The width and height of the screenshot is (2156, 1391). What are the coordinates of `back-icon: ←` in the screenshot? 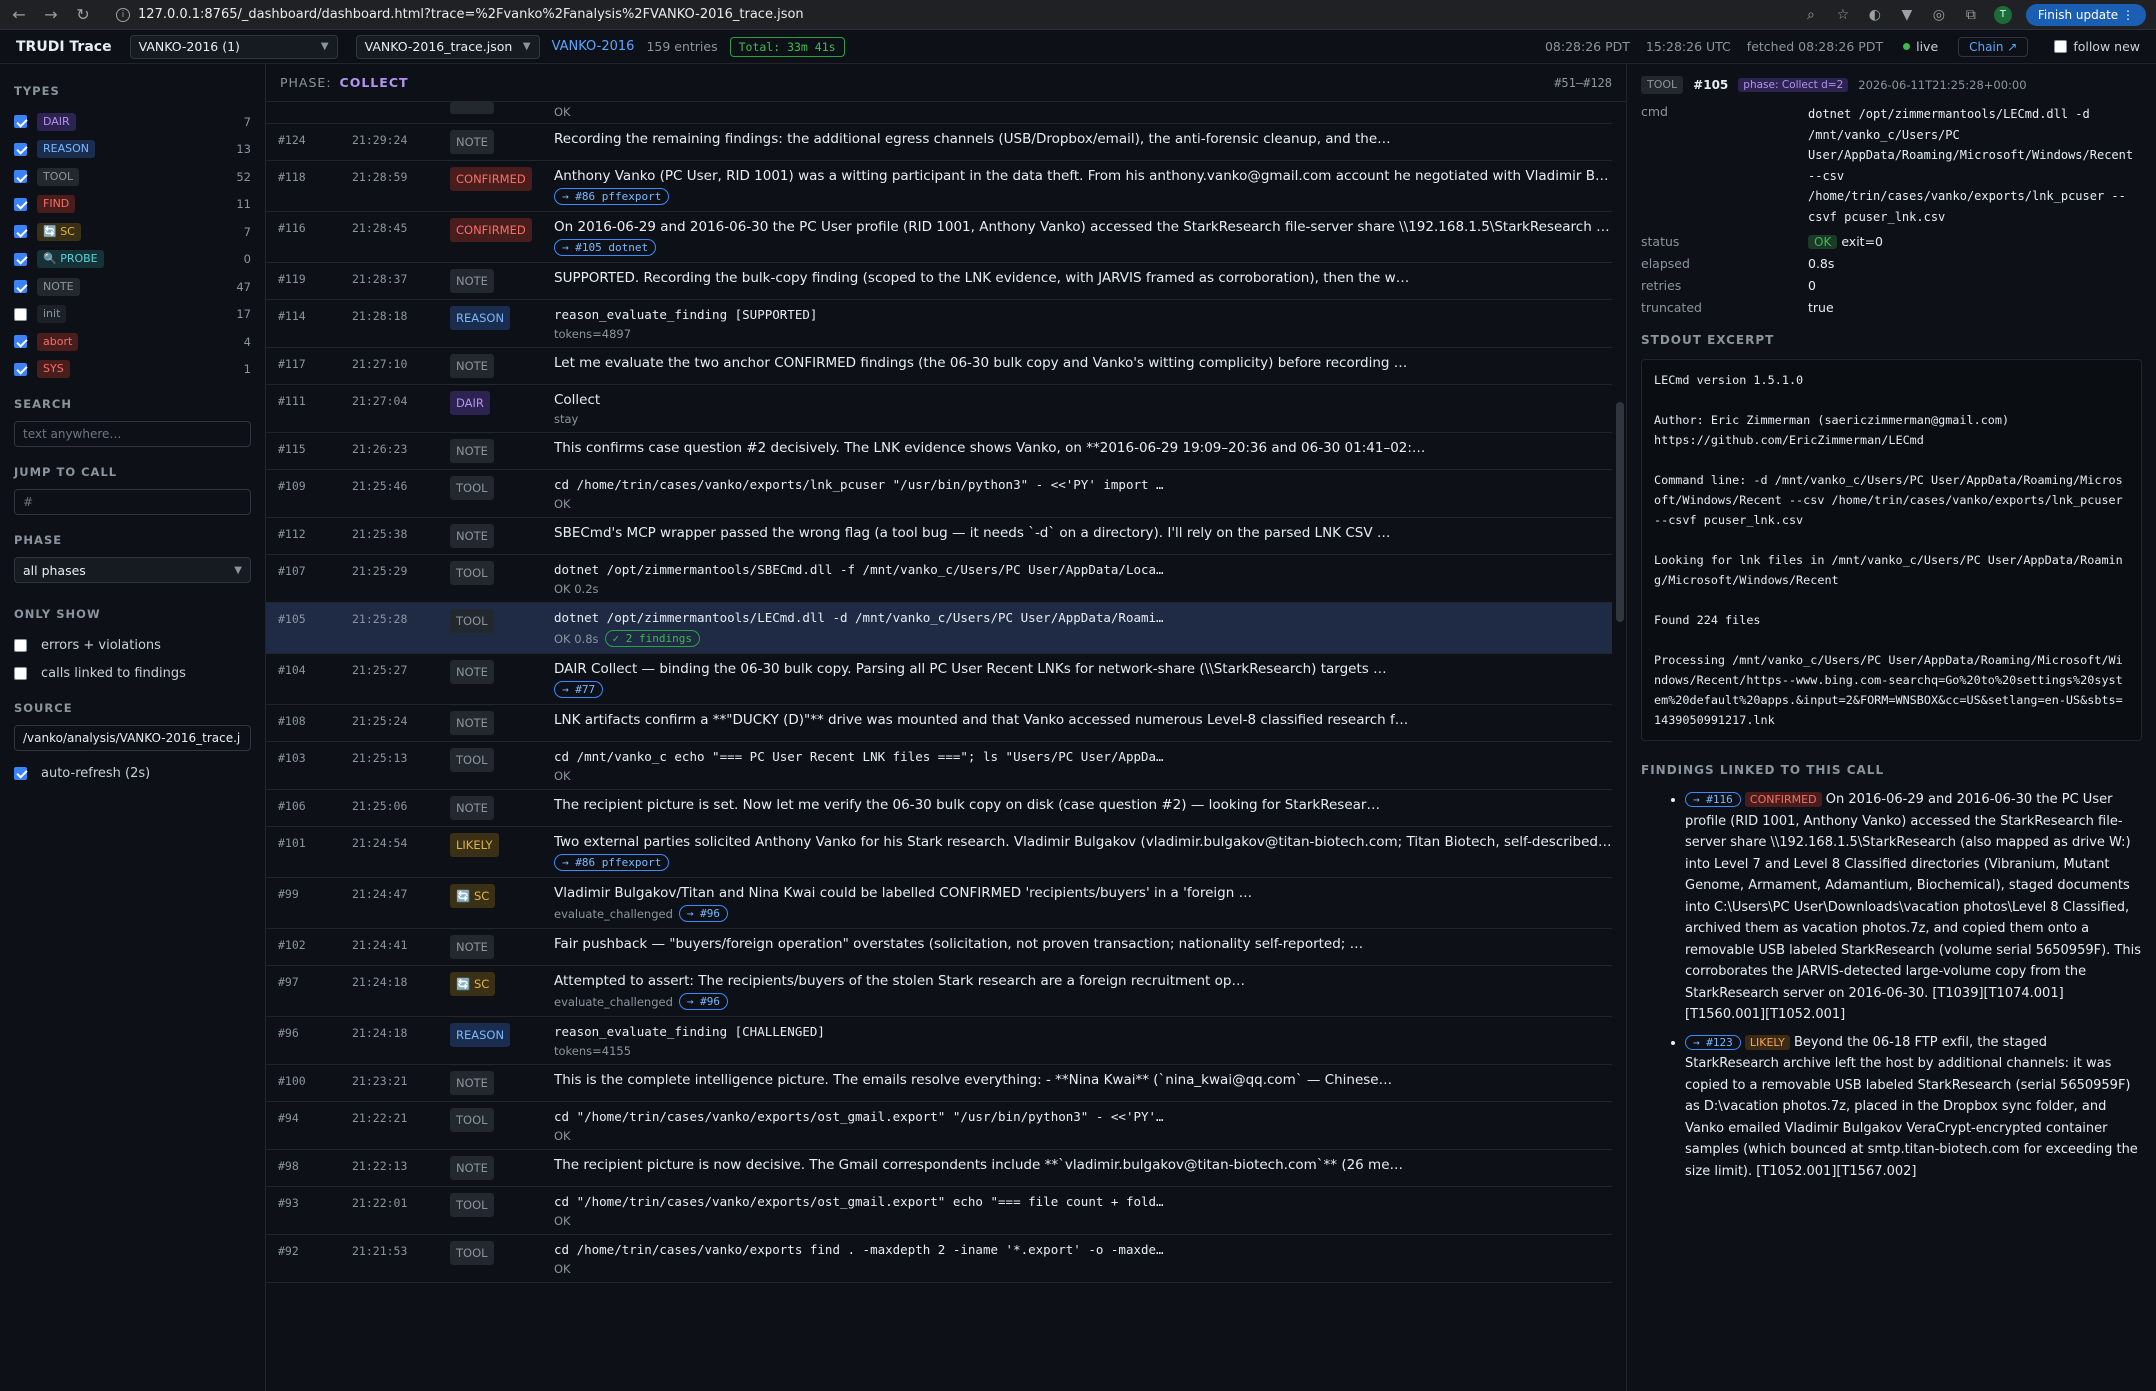 It's located at (19, 14).